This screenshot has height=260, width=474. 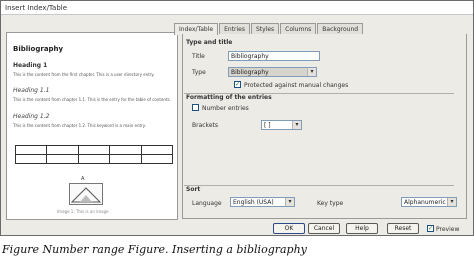 I want to click on key-type-label: Key type, so click(x=330, y=203).